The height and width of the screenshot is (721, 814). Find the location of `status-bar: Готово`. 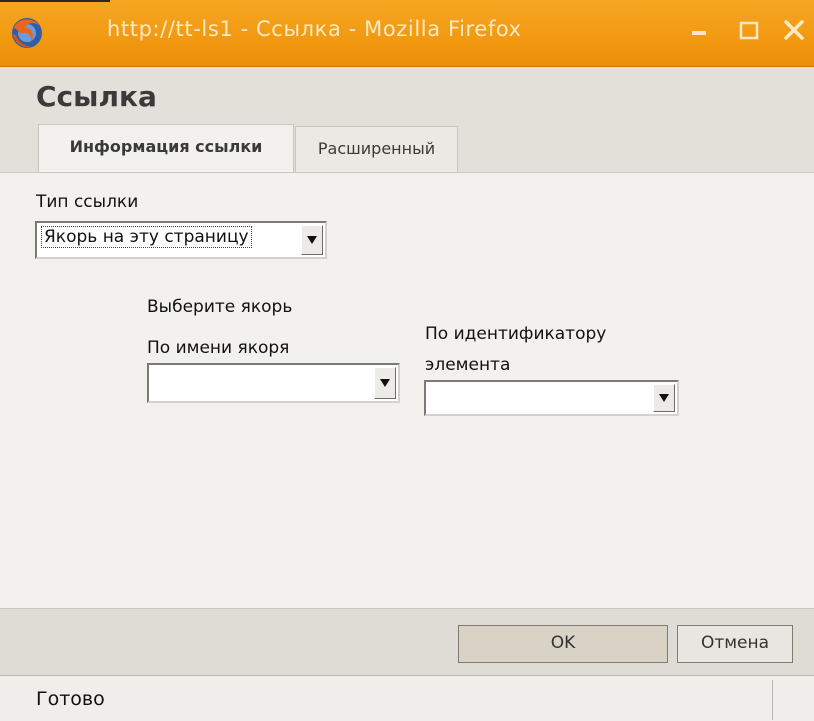

status-bar: Готово is located at coordinates (407, 698).